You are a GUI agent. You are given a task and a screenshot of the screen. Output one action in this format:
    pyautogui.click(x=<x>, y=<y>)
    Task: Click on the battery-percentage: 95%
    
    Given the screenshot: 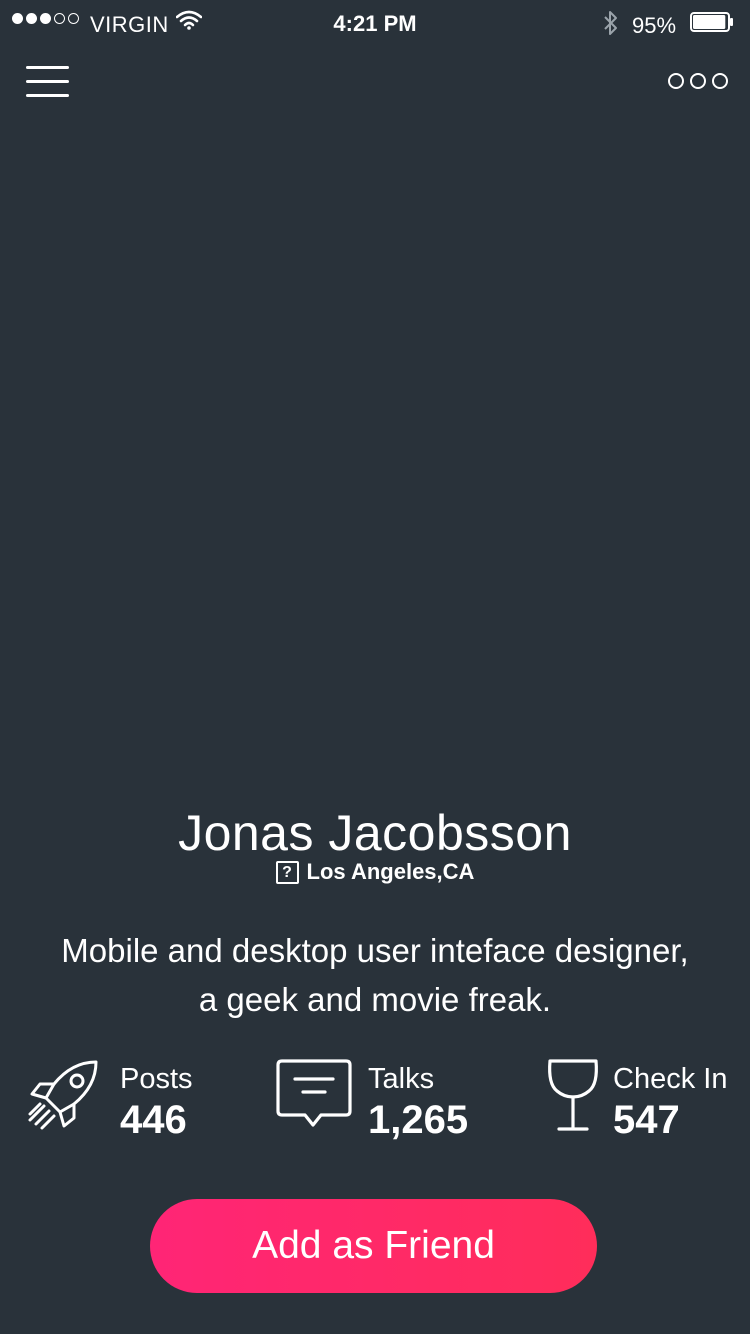 What is the action you would take?
    pyautogui.click(x=654, y=25)
    